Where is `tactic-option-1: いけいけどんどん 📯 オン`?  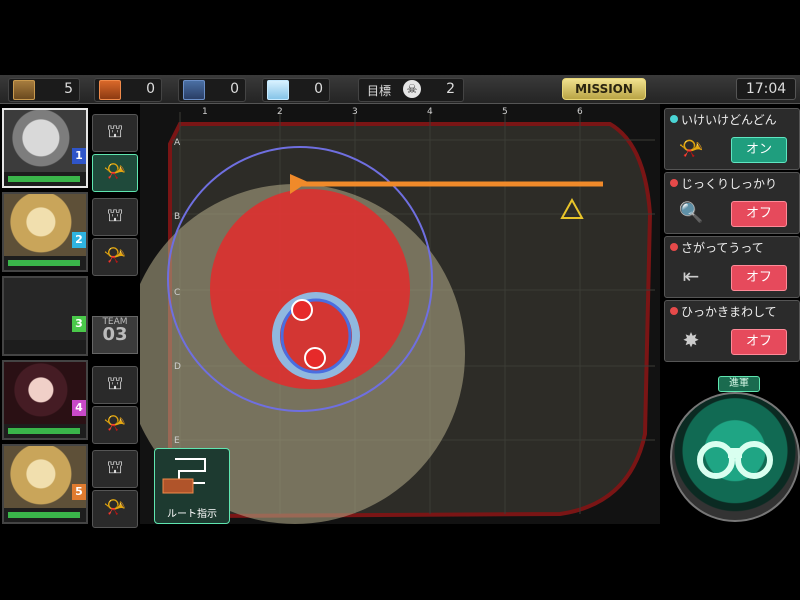
tactic-option-1: いけいけどんどん 📯 オン is located at coordinates (732, 139).